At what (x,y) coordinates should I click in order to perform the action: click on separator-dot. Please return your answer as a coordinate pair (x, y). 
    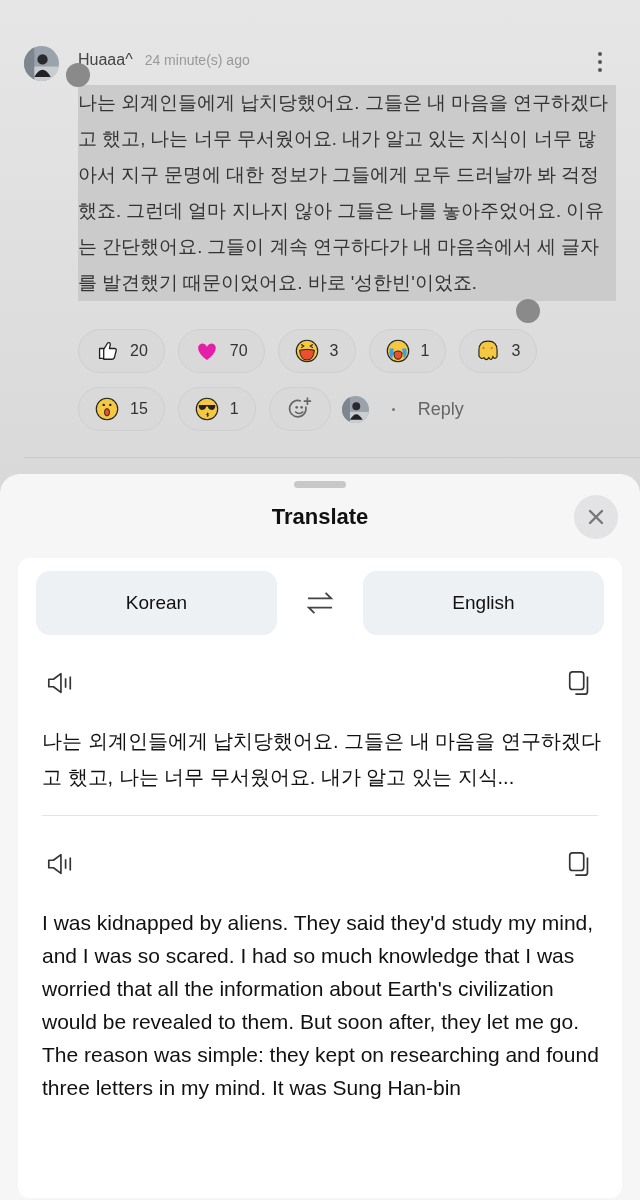
    Looking at the image, I should click on (393, 409).